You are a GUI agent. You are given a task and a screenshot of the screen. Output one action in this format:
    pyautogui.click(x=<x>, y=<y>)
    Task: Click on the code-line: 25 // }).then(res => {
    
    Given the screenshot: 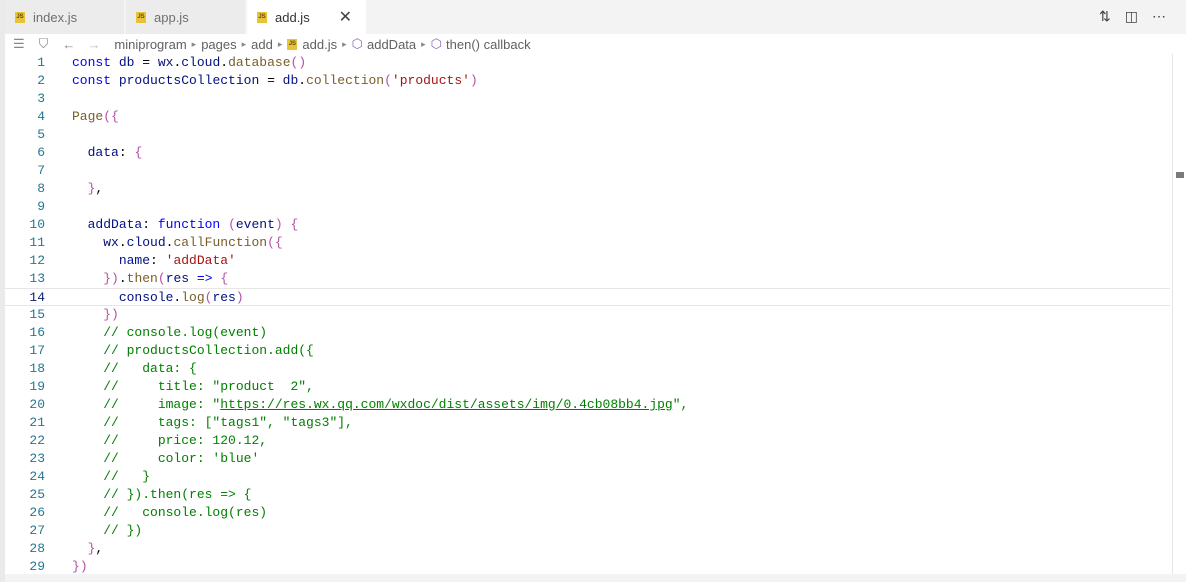 What is the action you would take?
    pyautogui.click(x=587, y=495)
    